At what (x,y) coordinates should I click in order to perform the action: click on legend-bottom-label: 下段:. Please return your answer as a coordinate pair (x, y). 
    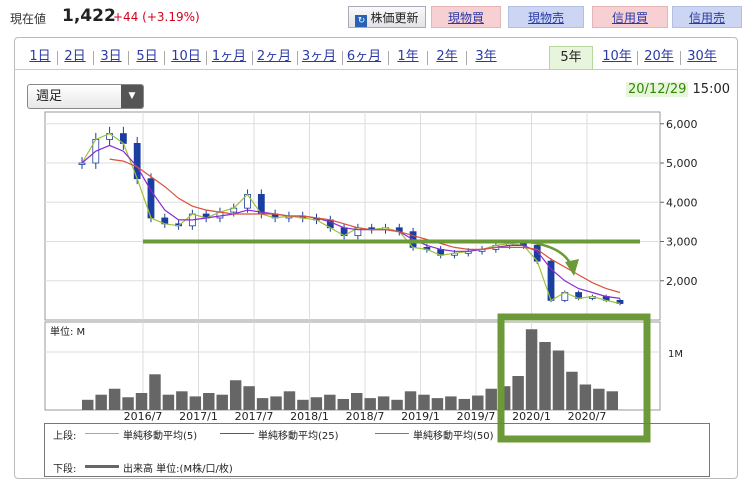
    Looking at the image, I should click on (65, 469).